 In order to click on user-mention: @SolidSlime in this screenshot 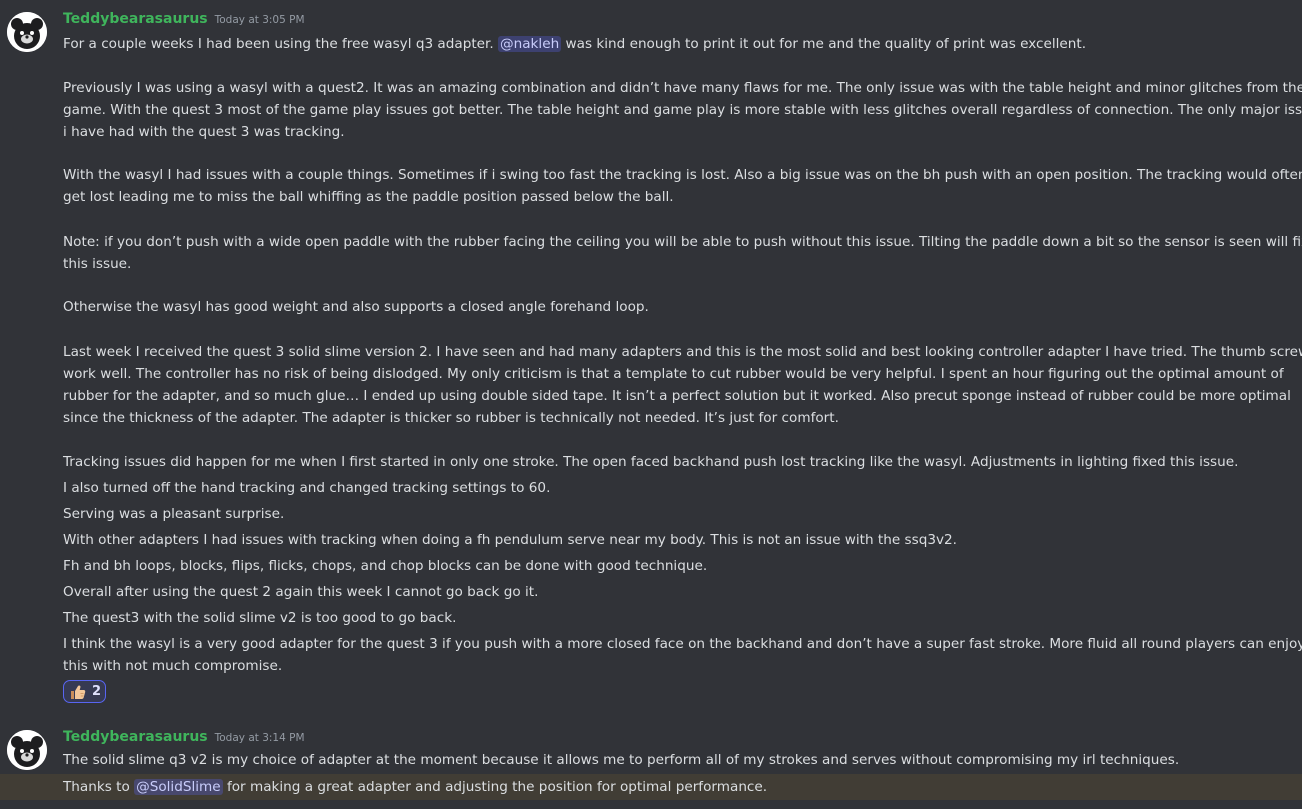, I will do `click(178, 787)`.